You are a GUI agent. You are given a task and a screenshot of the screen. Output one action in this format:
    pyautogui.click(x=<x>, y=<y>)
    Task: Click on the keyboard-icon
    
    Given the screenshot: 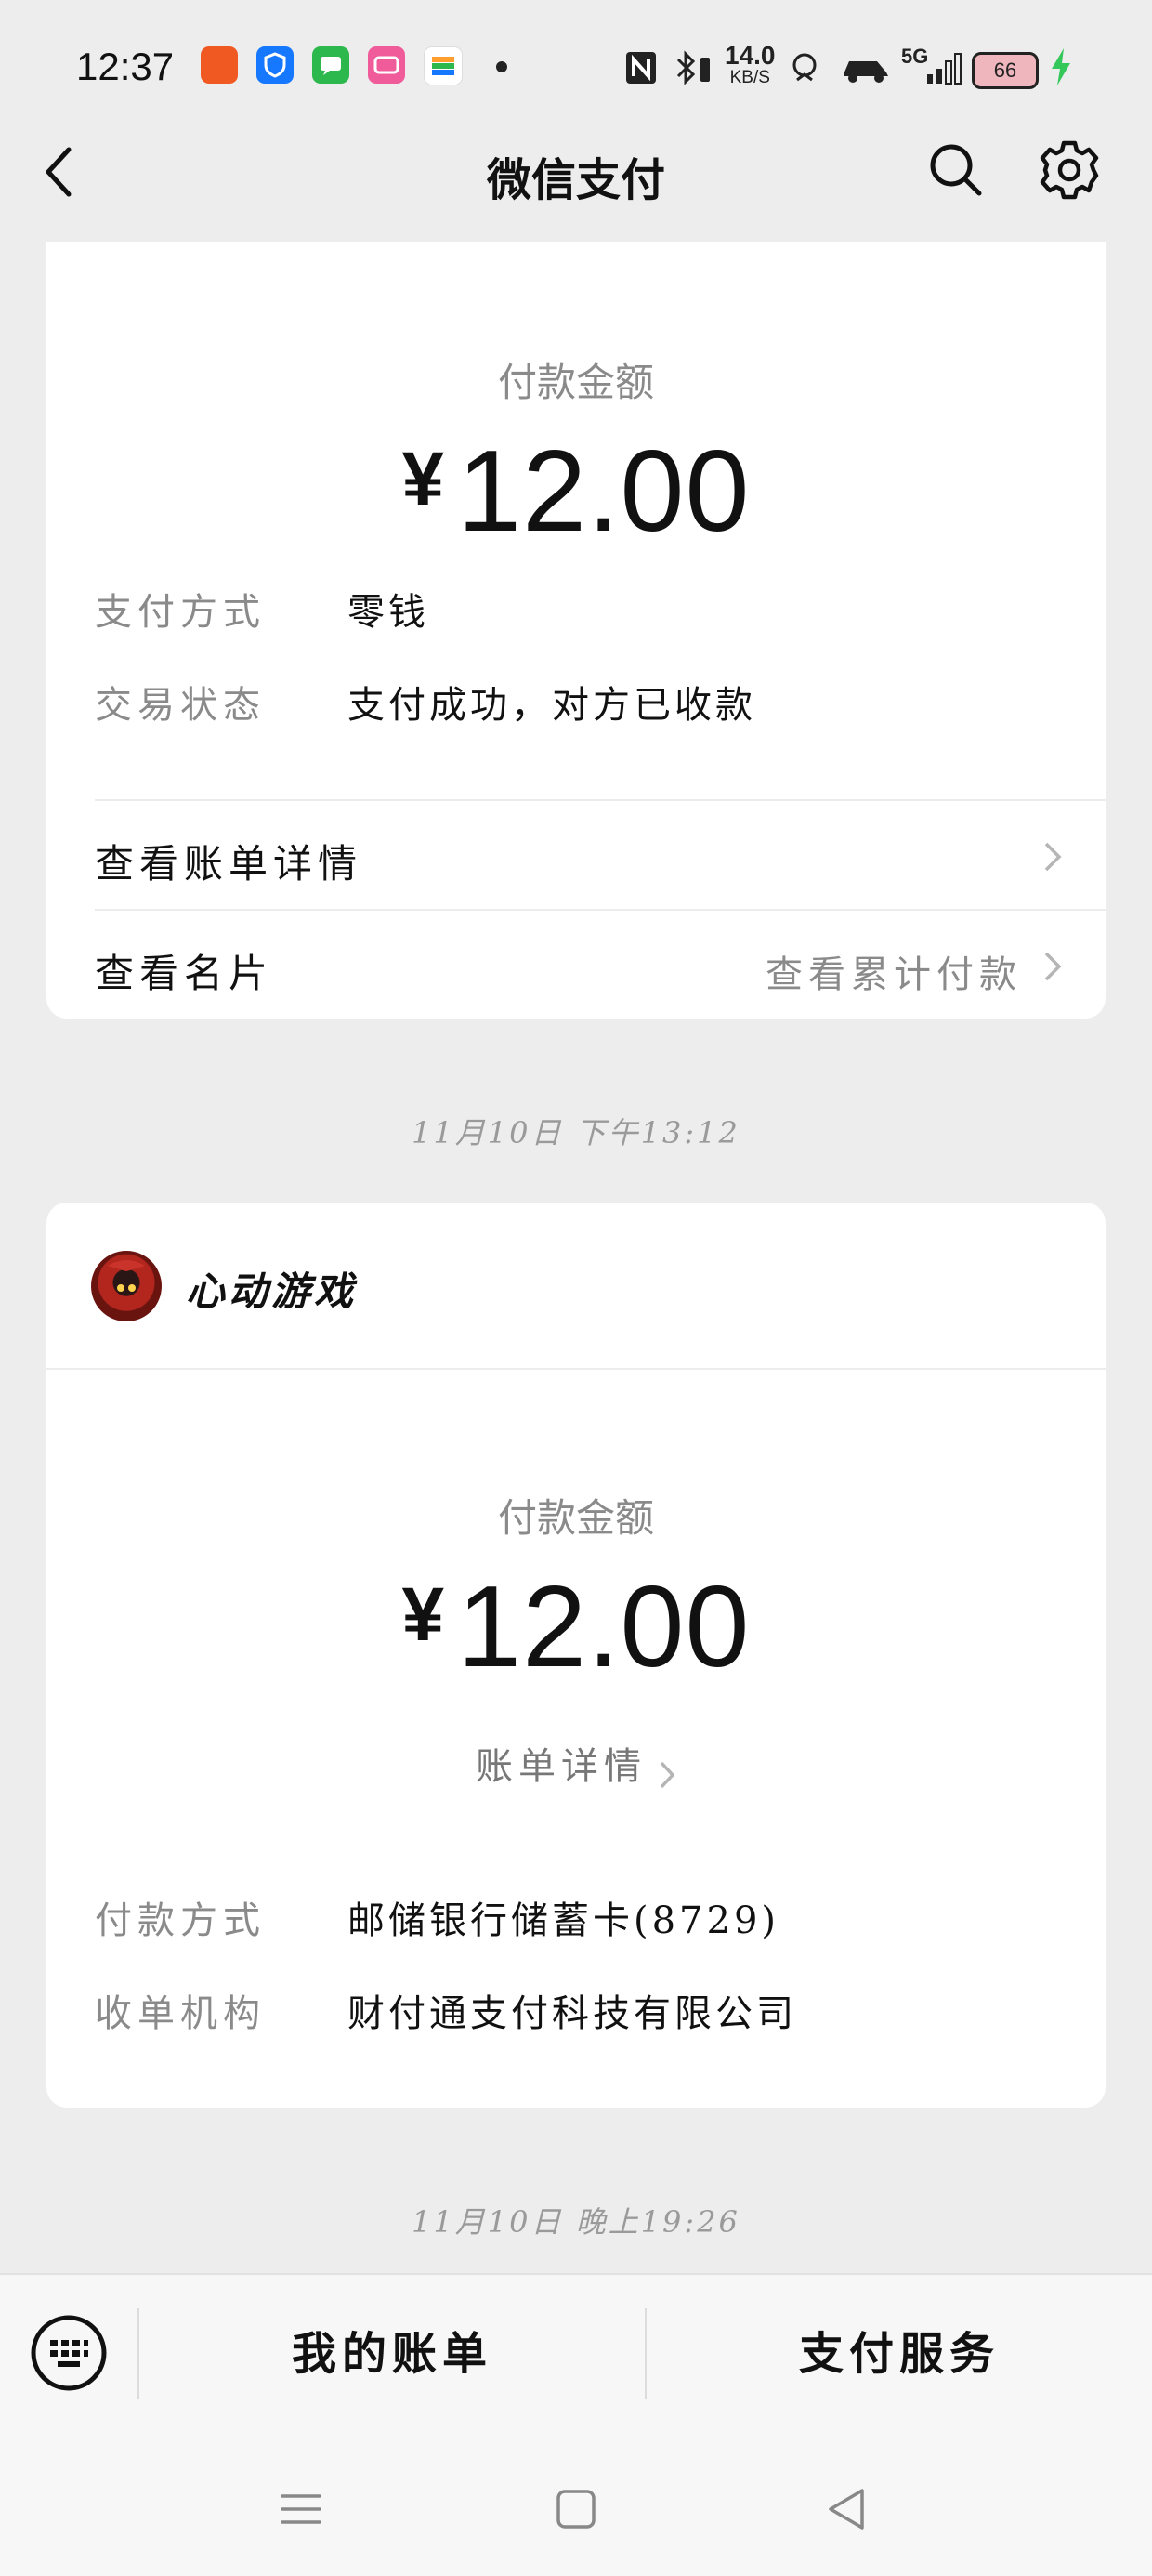 What is the action you would take?
    pyautogui.click(x=69, y=2353)
    